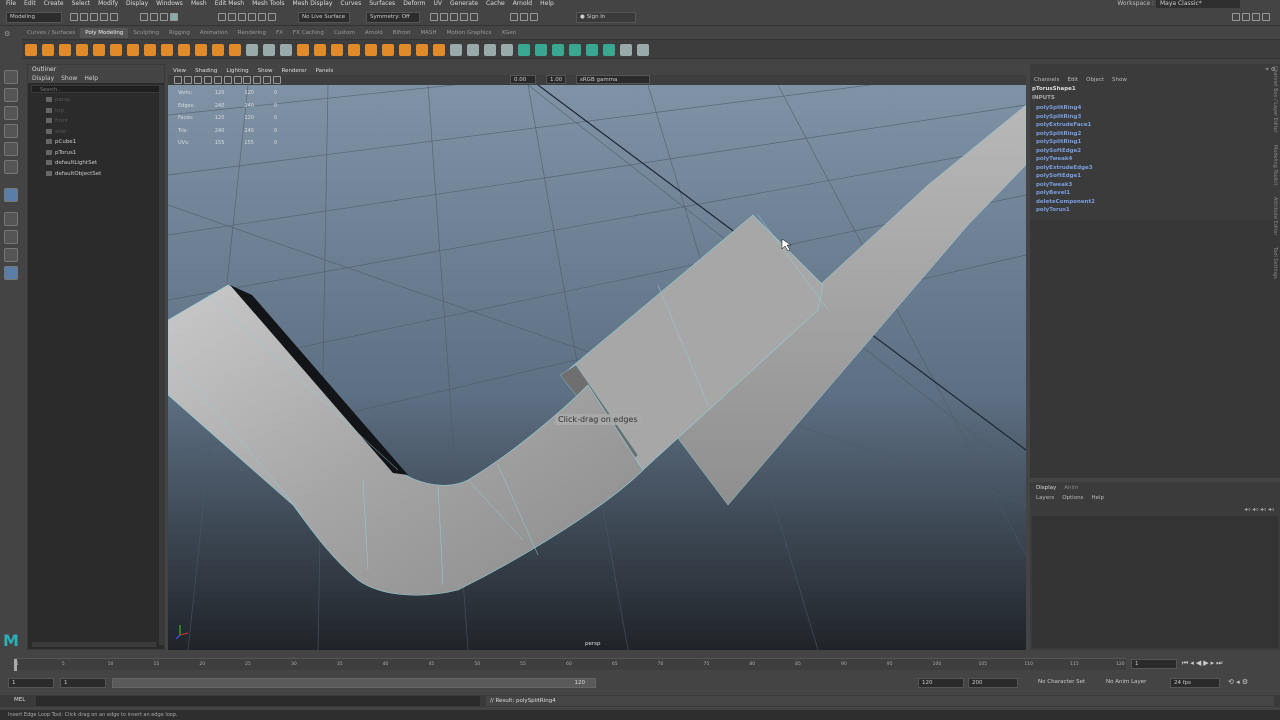 Image resolution: width=1280 pixels, height=720 pixels. I want to click on side-tab: Channel Box / Layer Editor, so click(1275, 99).